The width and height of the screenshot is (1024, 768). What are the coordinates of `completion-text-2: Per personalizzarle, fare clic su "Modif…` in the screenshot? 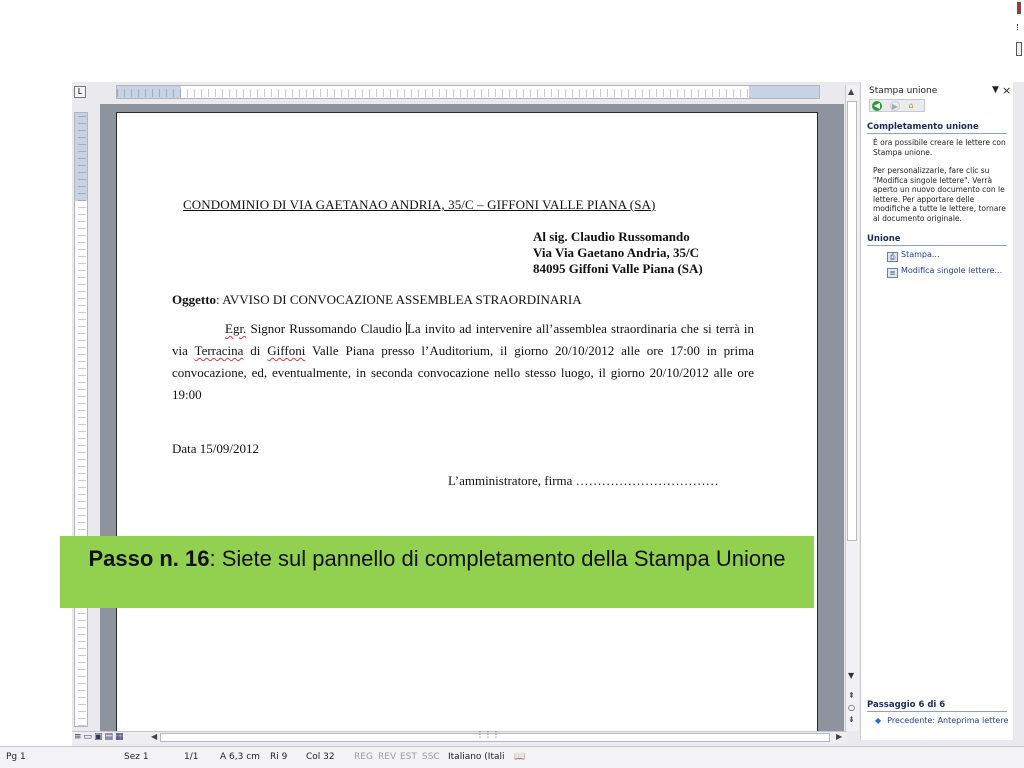 It's located at (939, 194).